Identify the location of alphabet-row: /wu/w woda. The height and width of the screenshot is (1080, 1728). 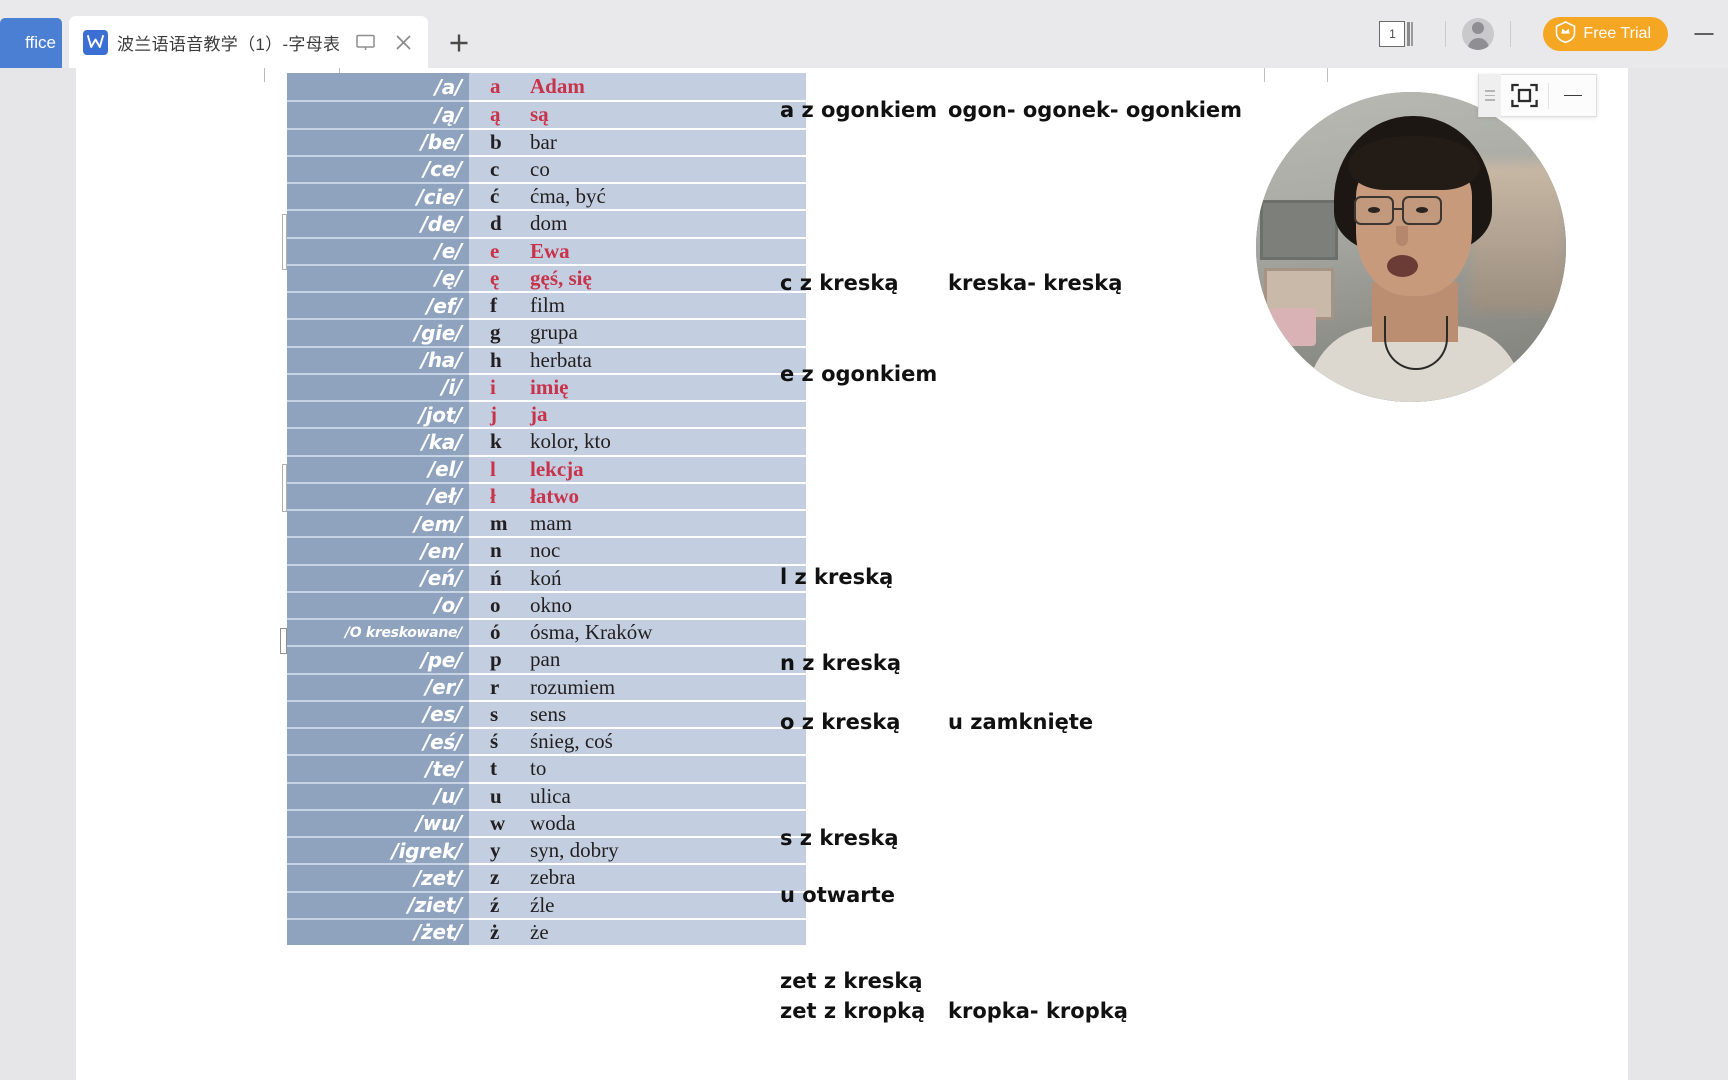
(546, 822).